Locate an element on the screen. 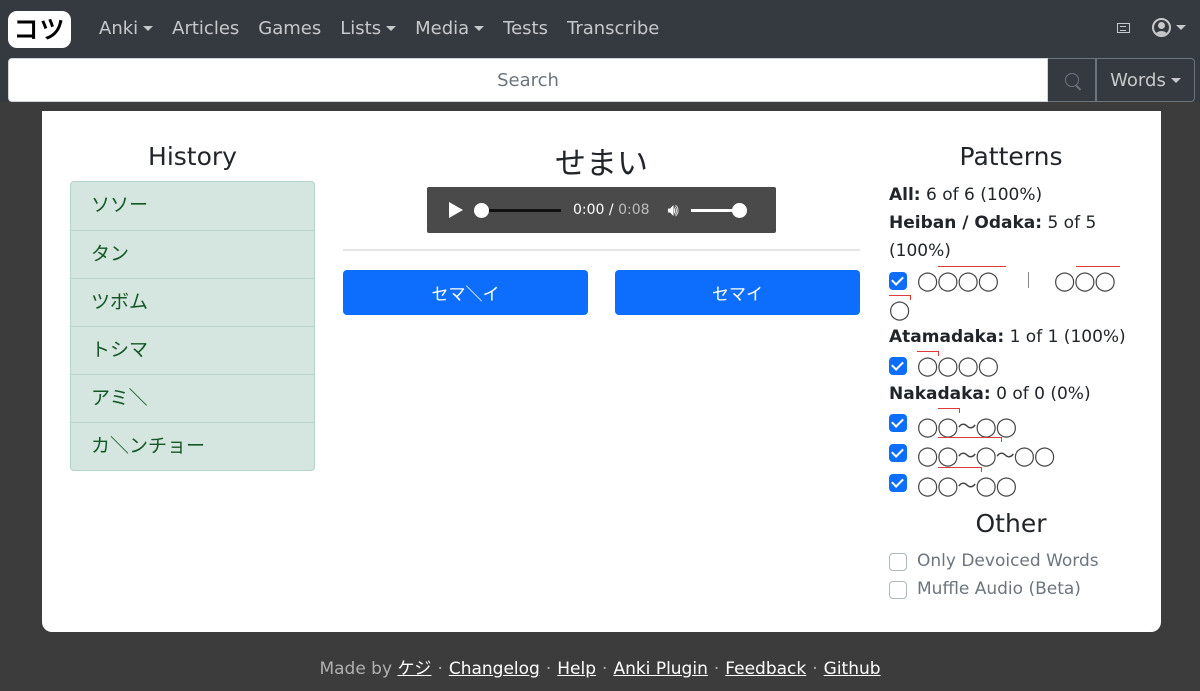 The width and height of the screenshot is (1200, 691). devoiced-checkbox is located at coordinates (898, 562).